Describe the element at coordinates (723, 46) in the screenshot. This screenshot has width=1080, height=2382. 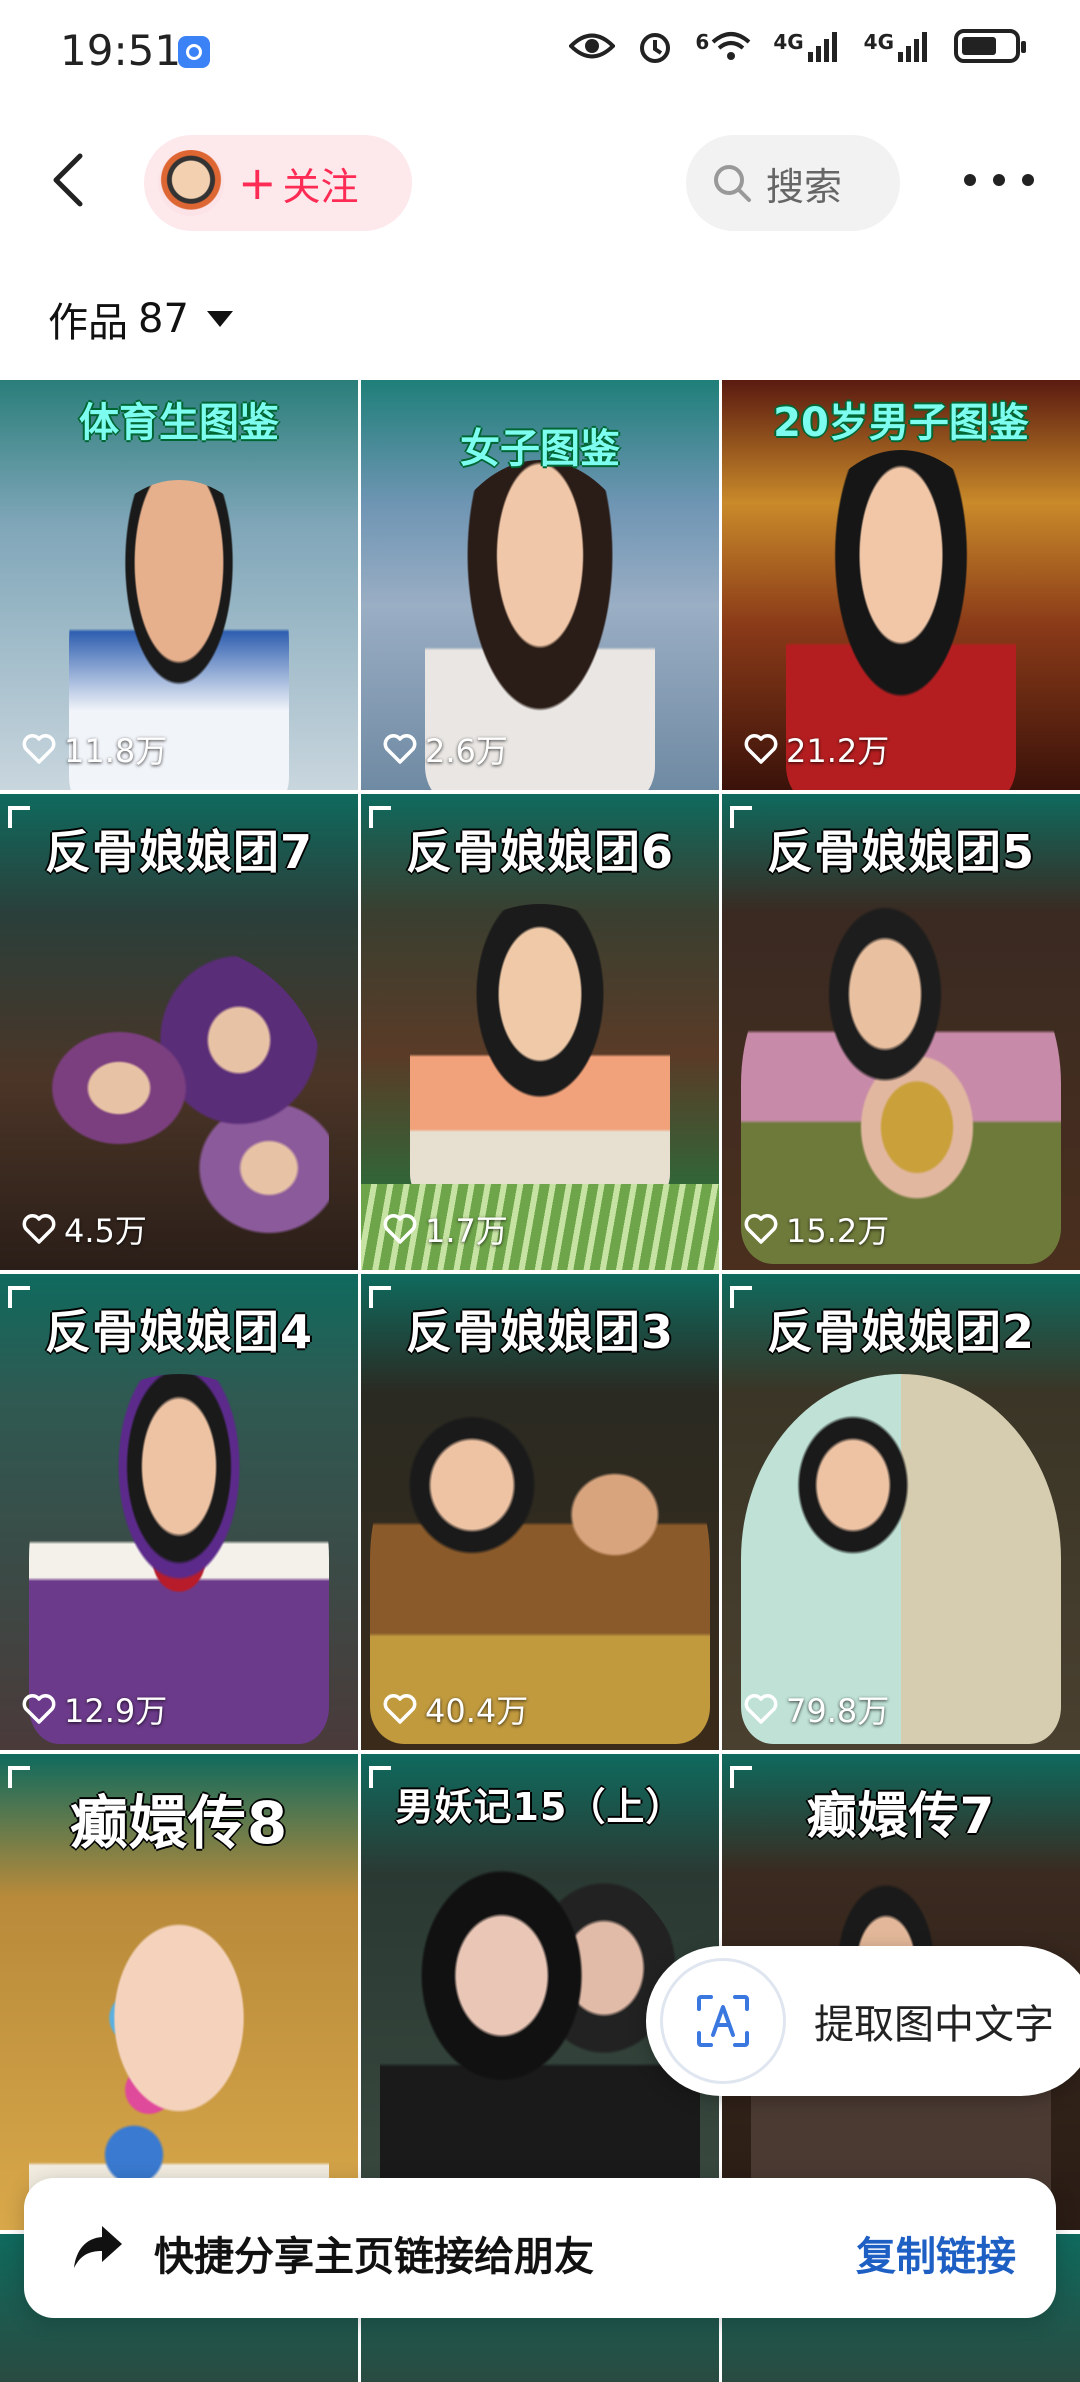
I see `wifi-icon: 6` at that location.